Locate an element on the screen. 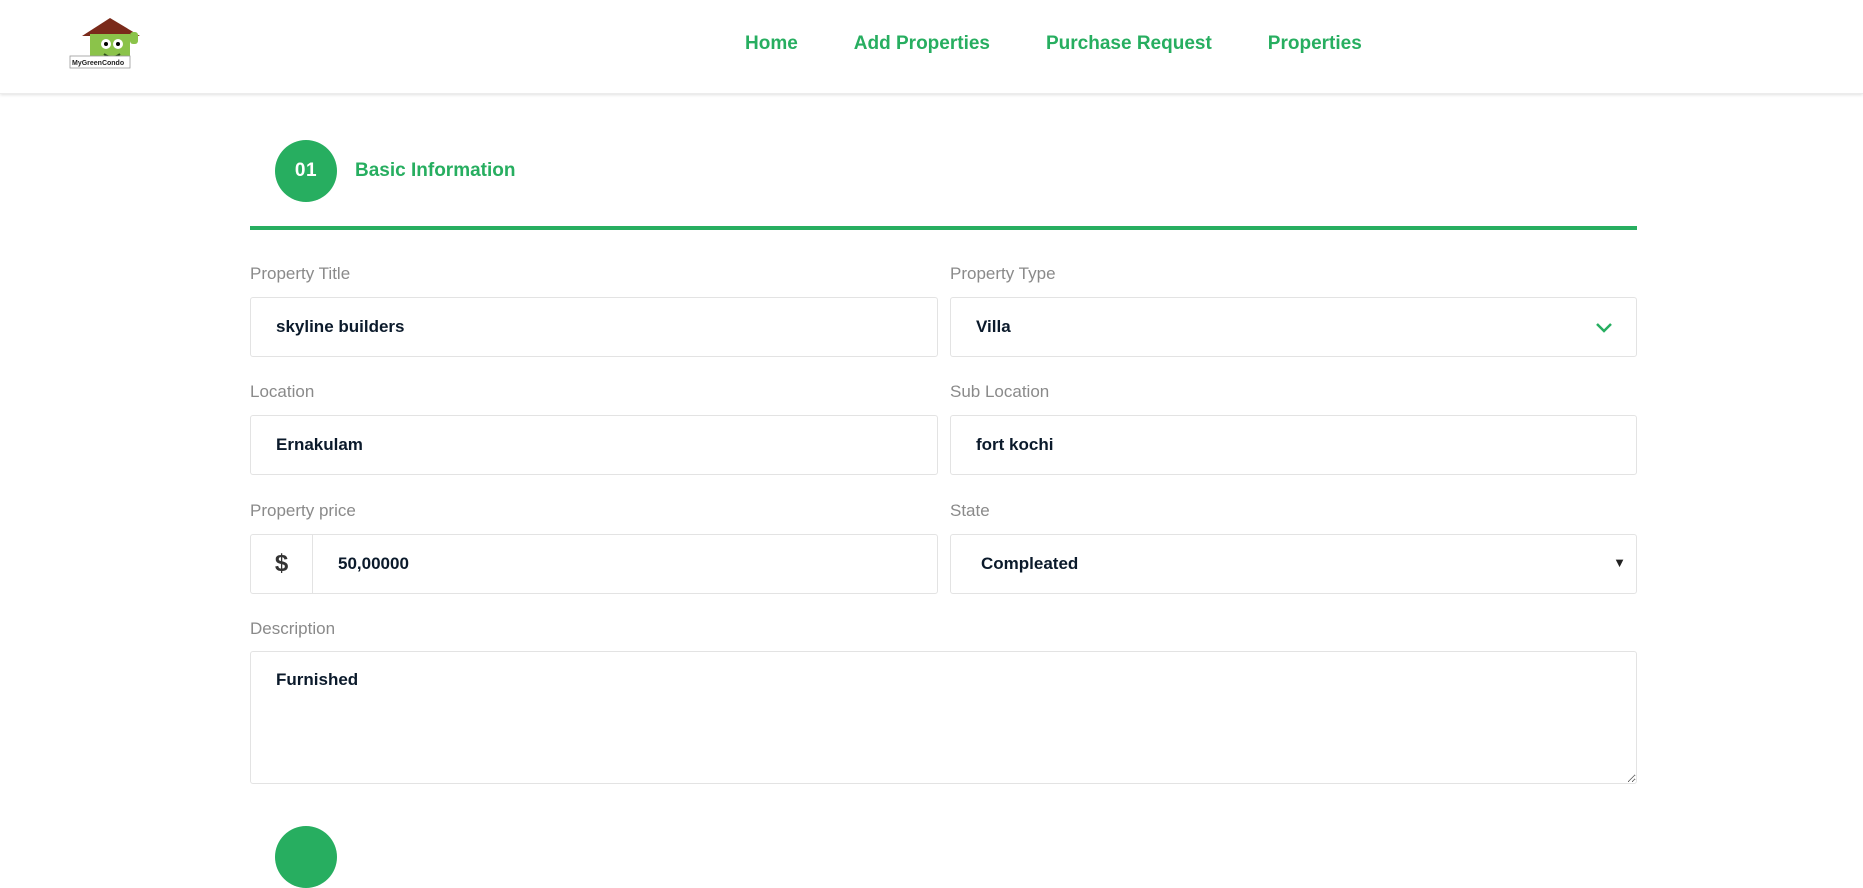 This screenshot has width=1863, height=888. caret-down-icon: ▼ is located at coordinates (1619, 562).